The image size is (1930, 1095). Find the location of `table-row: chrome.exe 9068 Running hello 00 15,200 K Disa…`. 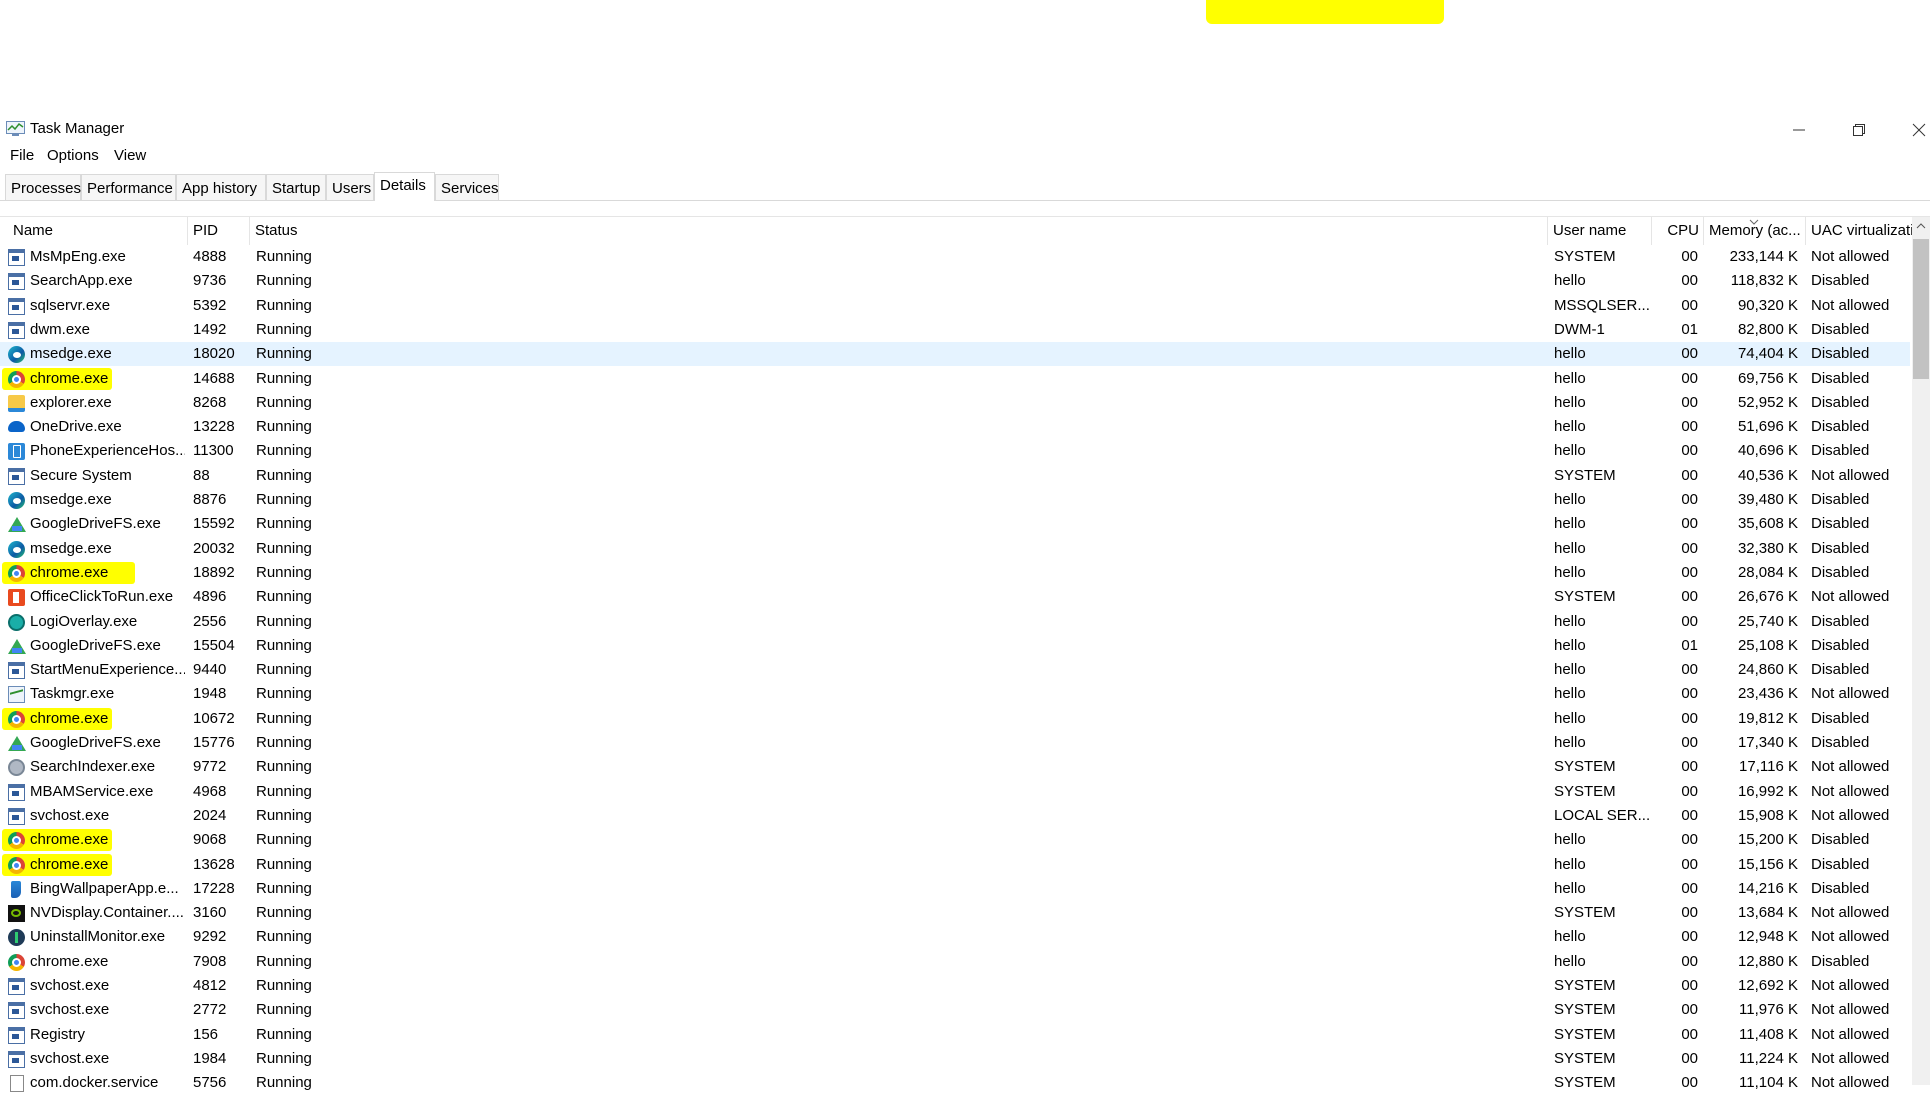

table-row: chrome.exe 9068 Running hello 00 15,200 K Disa… is located at coordinates (955, 840).